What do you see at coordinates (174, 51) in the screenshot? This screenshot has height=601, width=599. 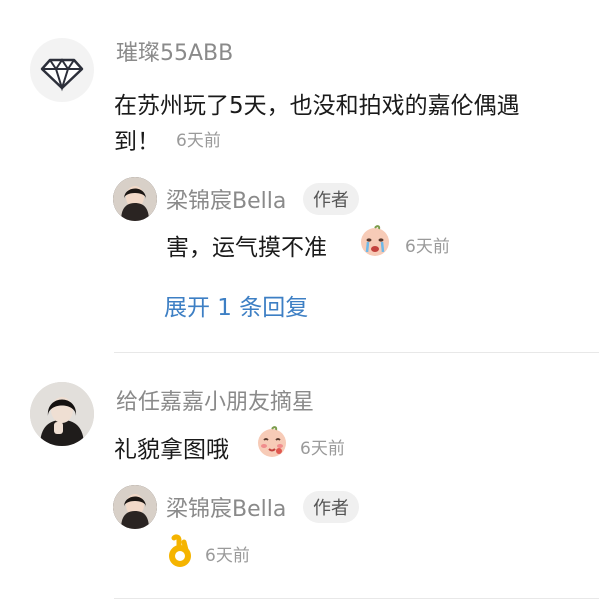 I see `comment-username: 璀璨55ABB` at bounding box center [174, 51].